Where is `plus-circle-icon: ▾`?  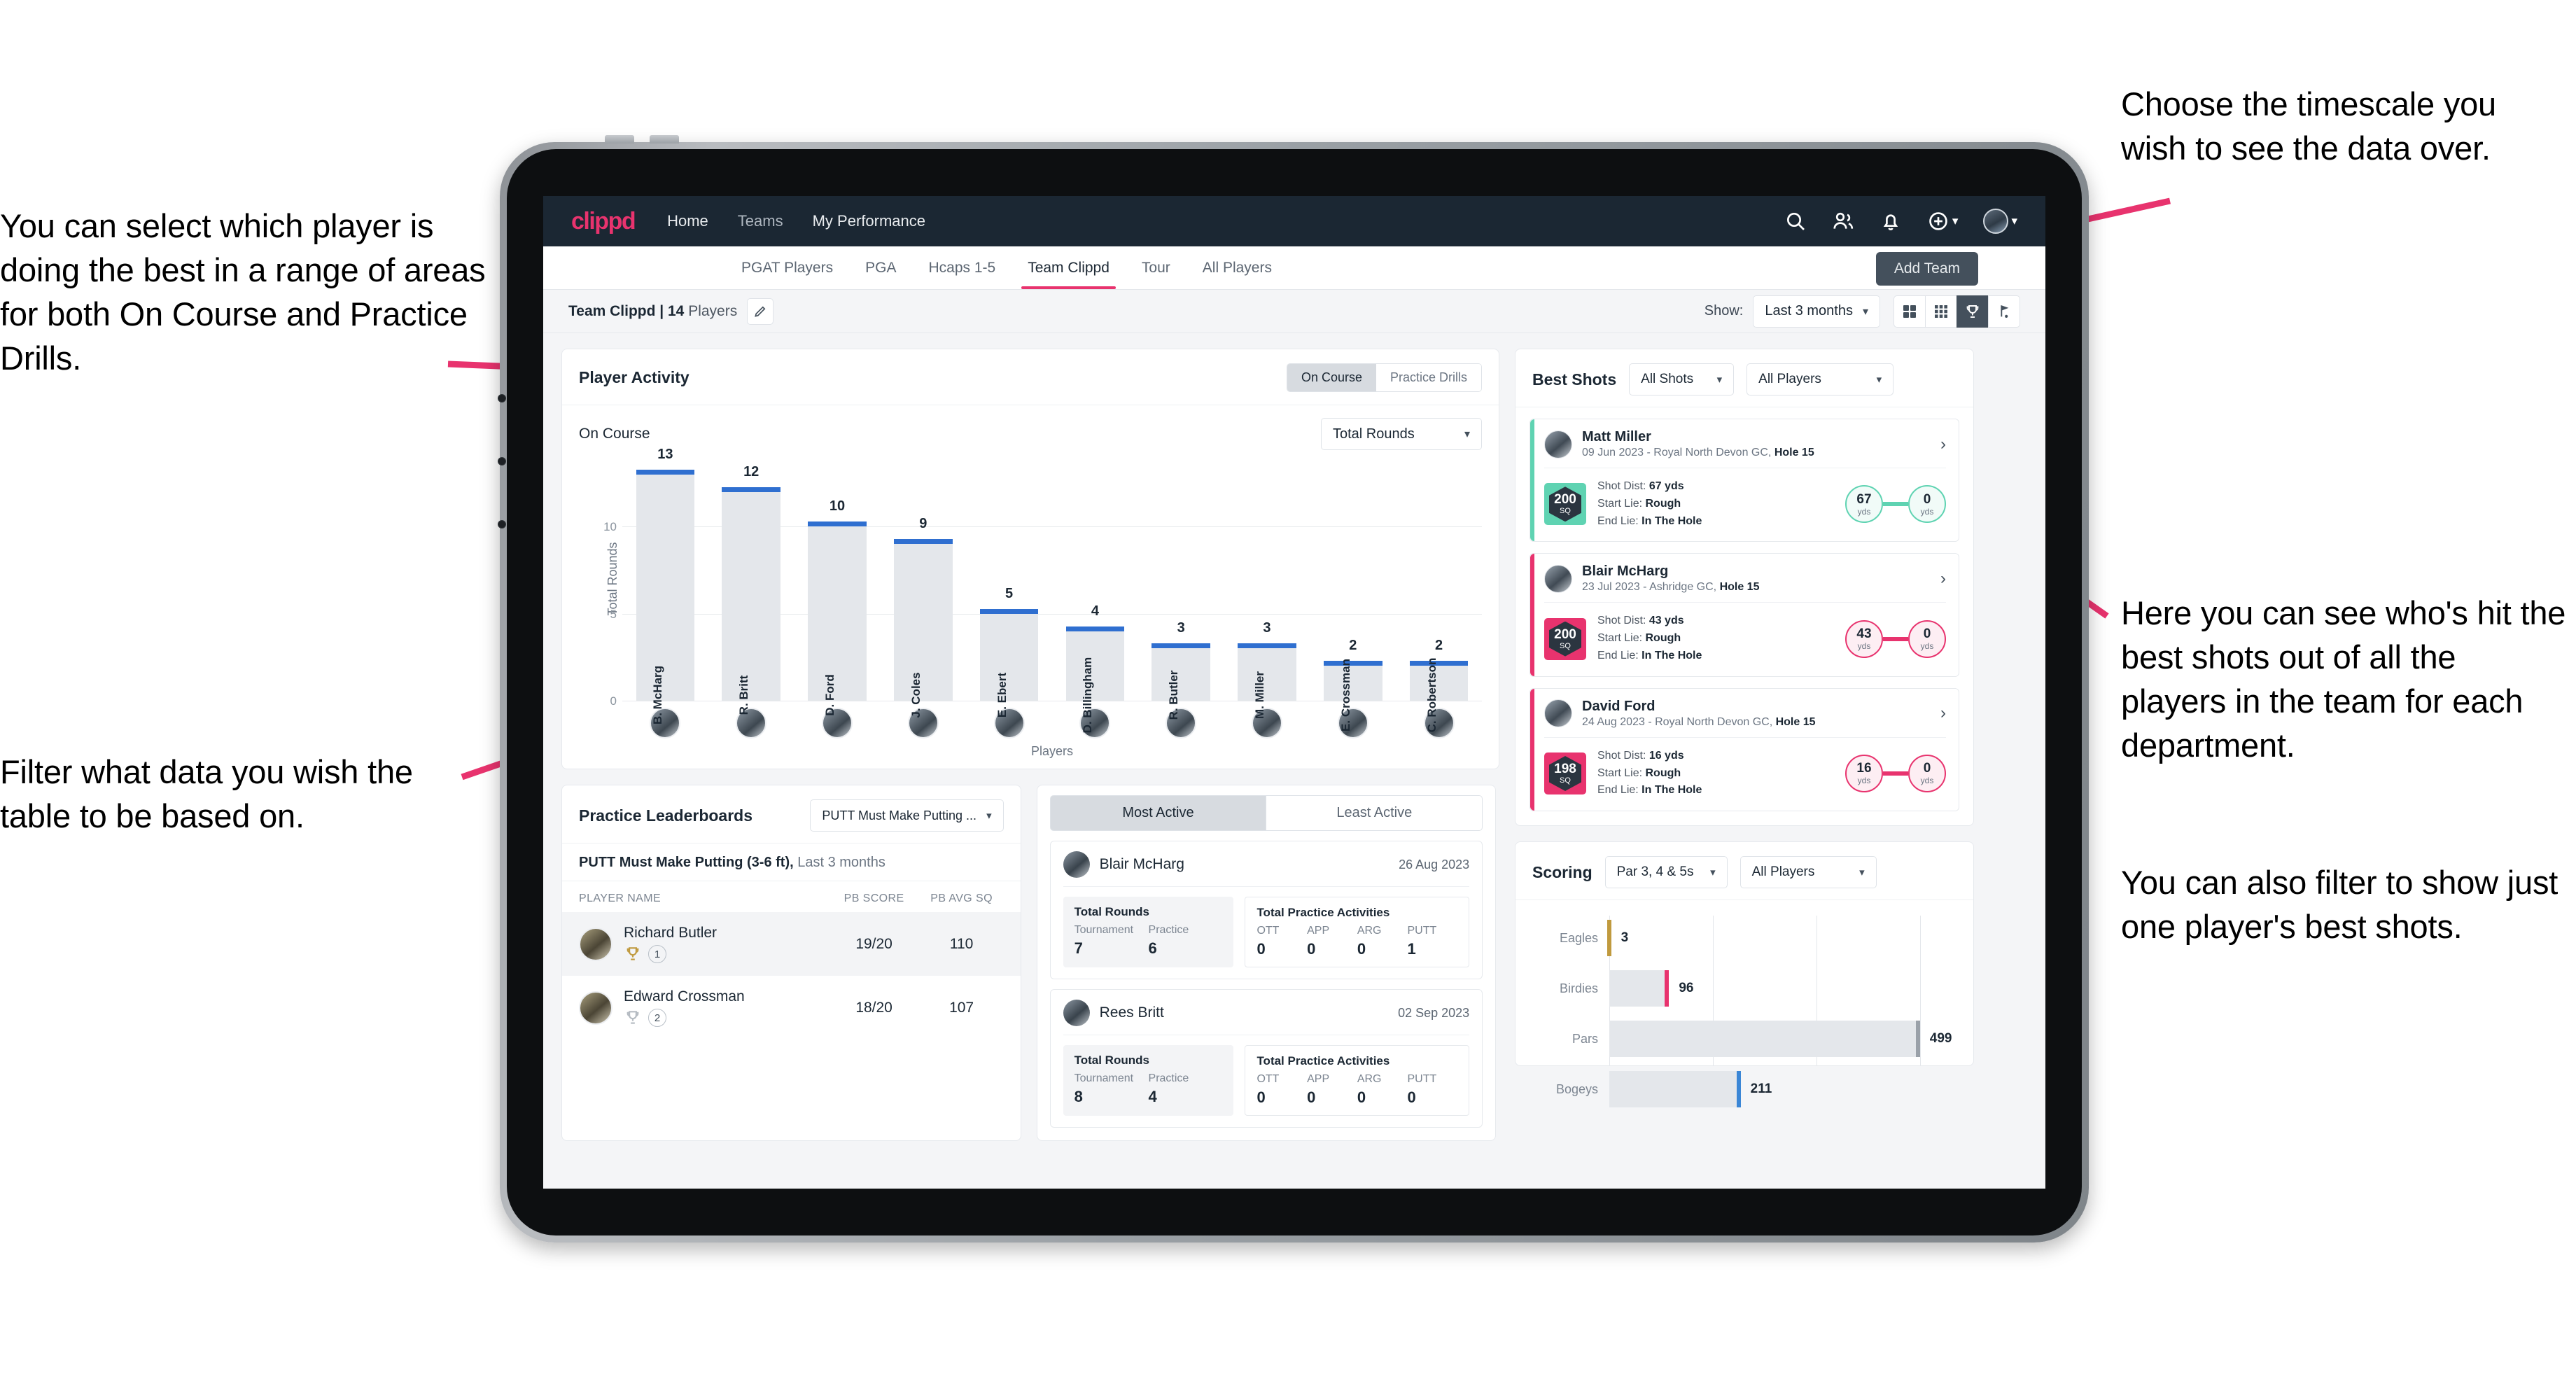 plus-circle-icon: ▾ is located at coordinates (1942, 221).